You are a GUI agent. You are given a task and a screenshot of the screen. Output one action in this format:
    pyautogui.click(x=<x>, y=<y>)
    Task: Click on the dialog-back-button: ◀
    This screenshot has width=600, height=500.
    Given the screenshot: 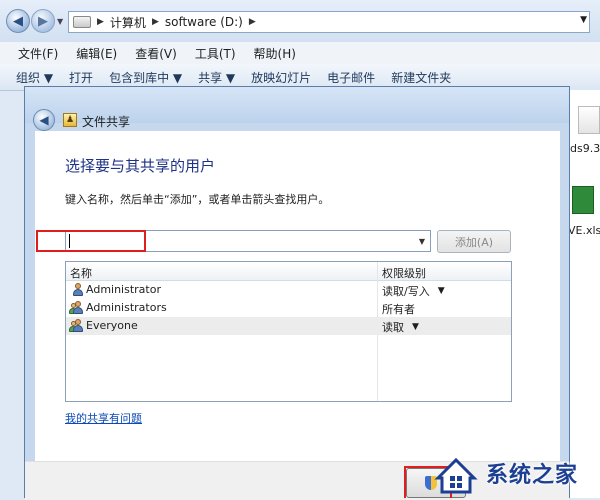 What is the action you would take?
    pyautogui.click(x=44, y=120)
    